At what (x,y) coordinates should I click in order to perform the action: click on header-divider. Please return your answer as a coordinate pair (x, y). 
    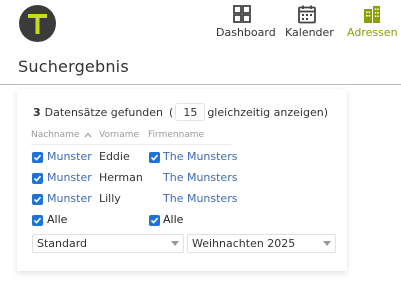
    Looking at the image, I should click on (131, 144).